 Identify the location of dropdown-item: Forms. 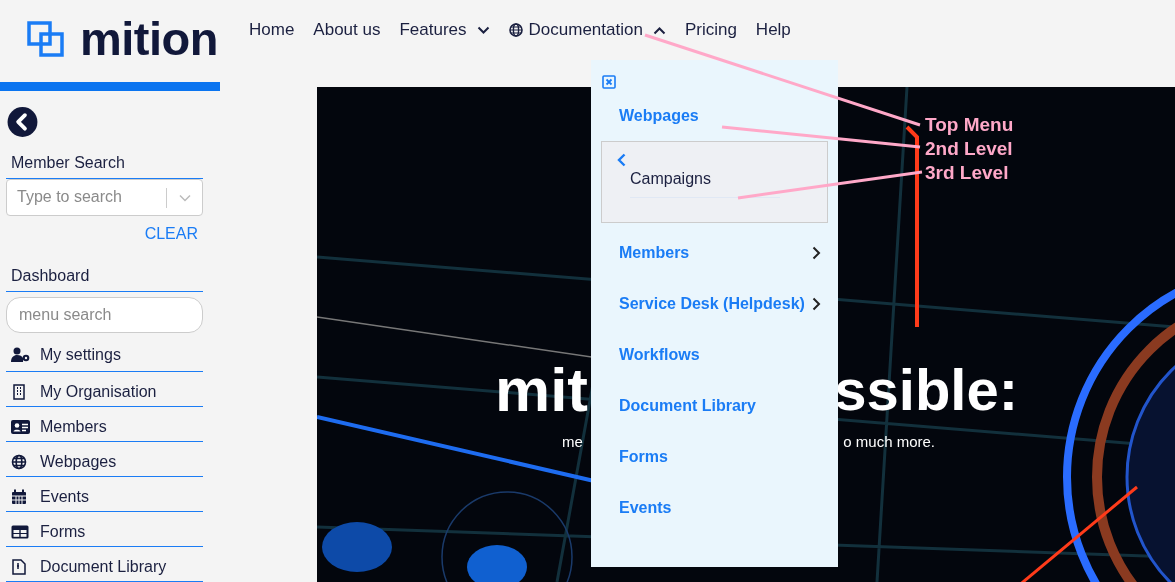
(715, 456).